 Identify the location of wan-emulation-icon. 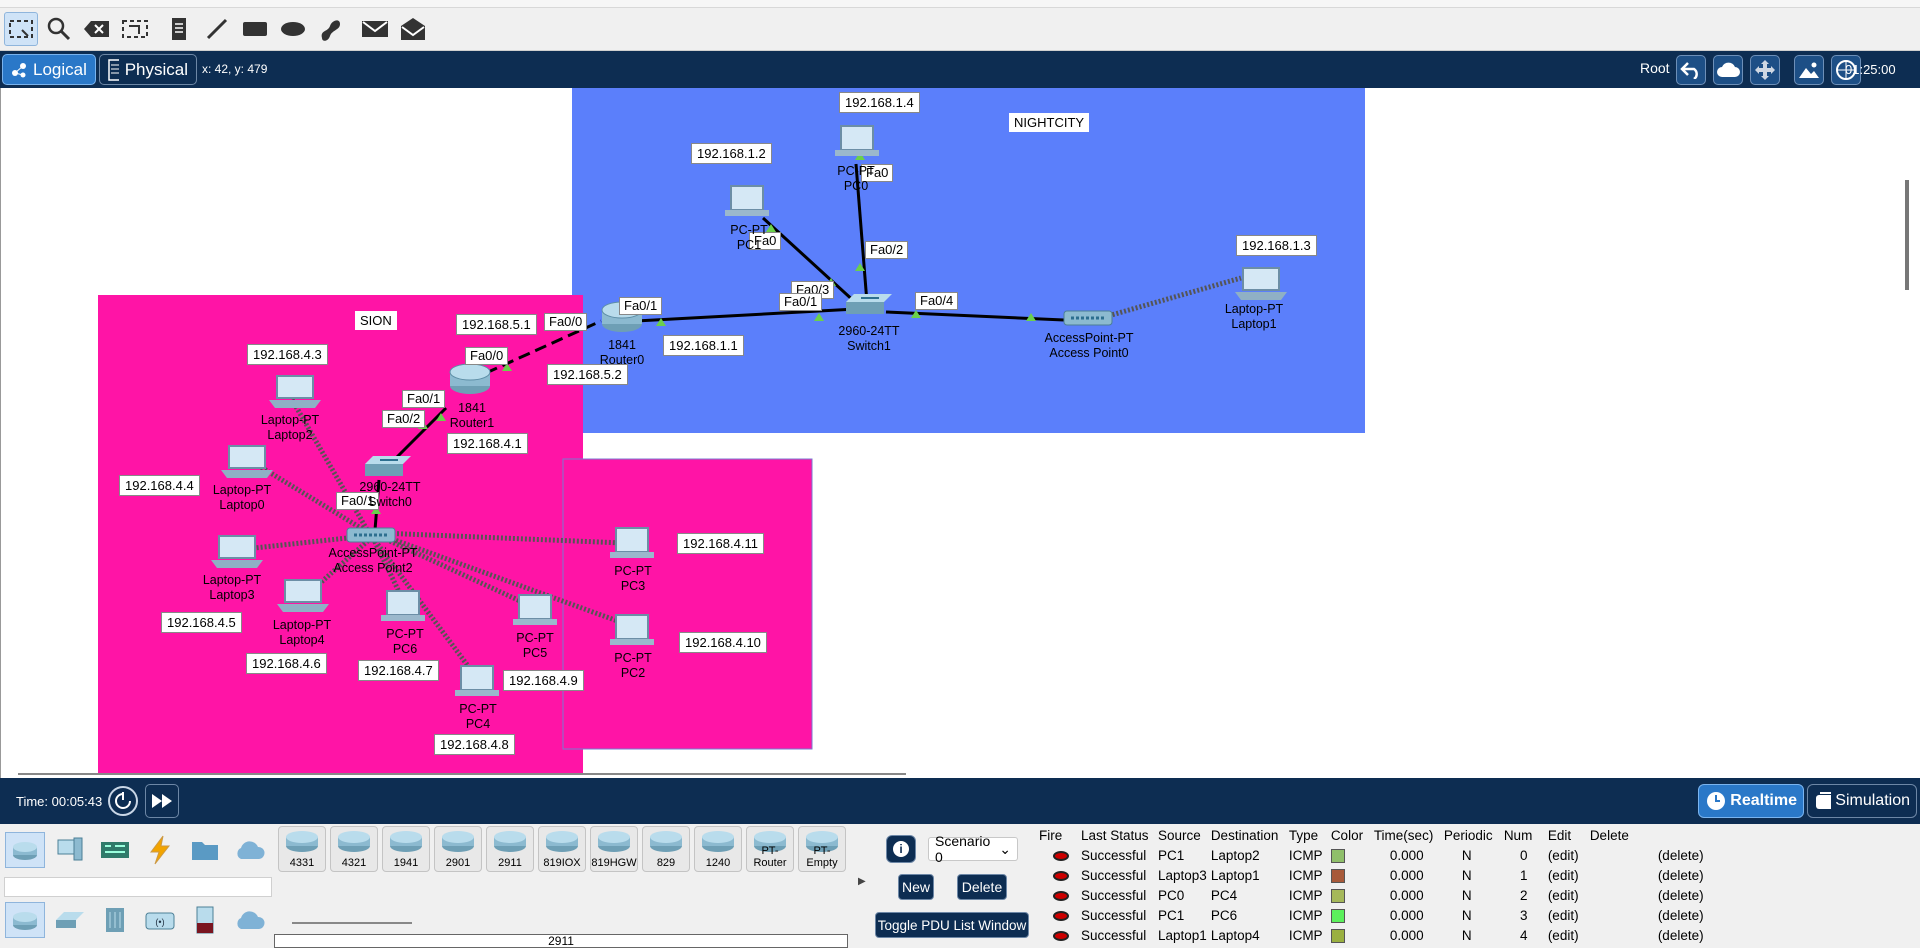
(250, 920).